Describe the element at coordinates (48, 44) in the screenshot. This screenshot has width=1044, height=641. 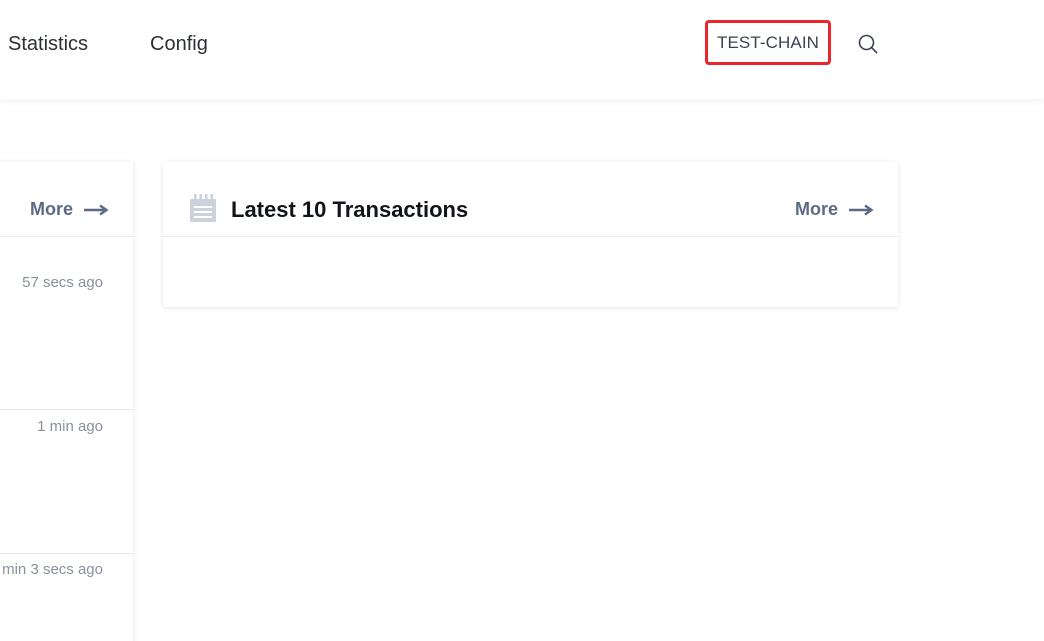
I see `nav-statistics: Statistics` at that location.